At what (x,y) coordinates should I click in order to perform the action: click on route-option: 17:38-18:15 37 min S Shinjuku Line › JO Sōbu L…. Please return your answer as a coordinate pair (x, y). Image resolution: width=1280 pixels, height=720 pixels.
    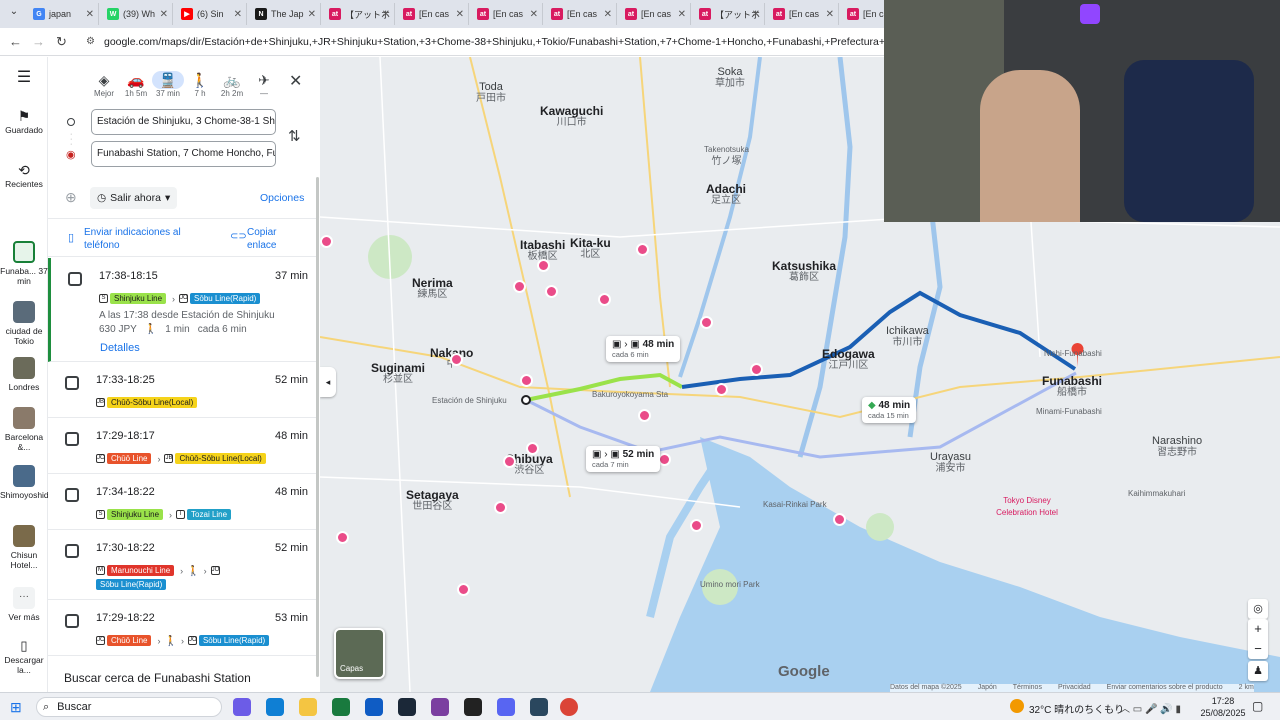
    Looking at the image, I should click on (182, 310).